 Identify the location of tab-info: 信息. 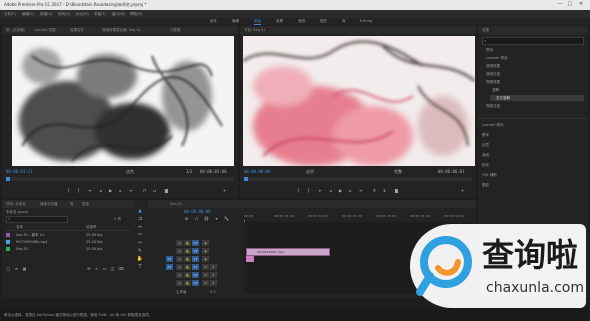
(85, 204).